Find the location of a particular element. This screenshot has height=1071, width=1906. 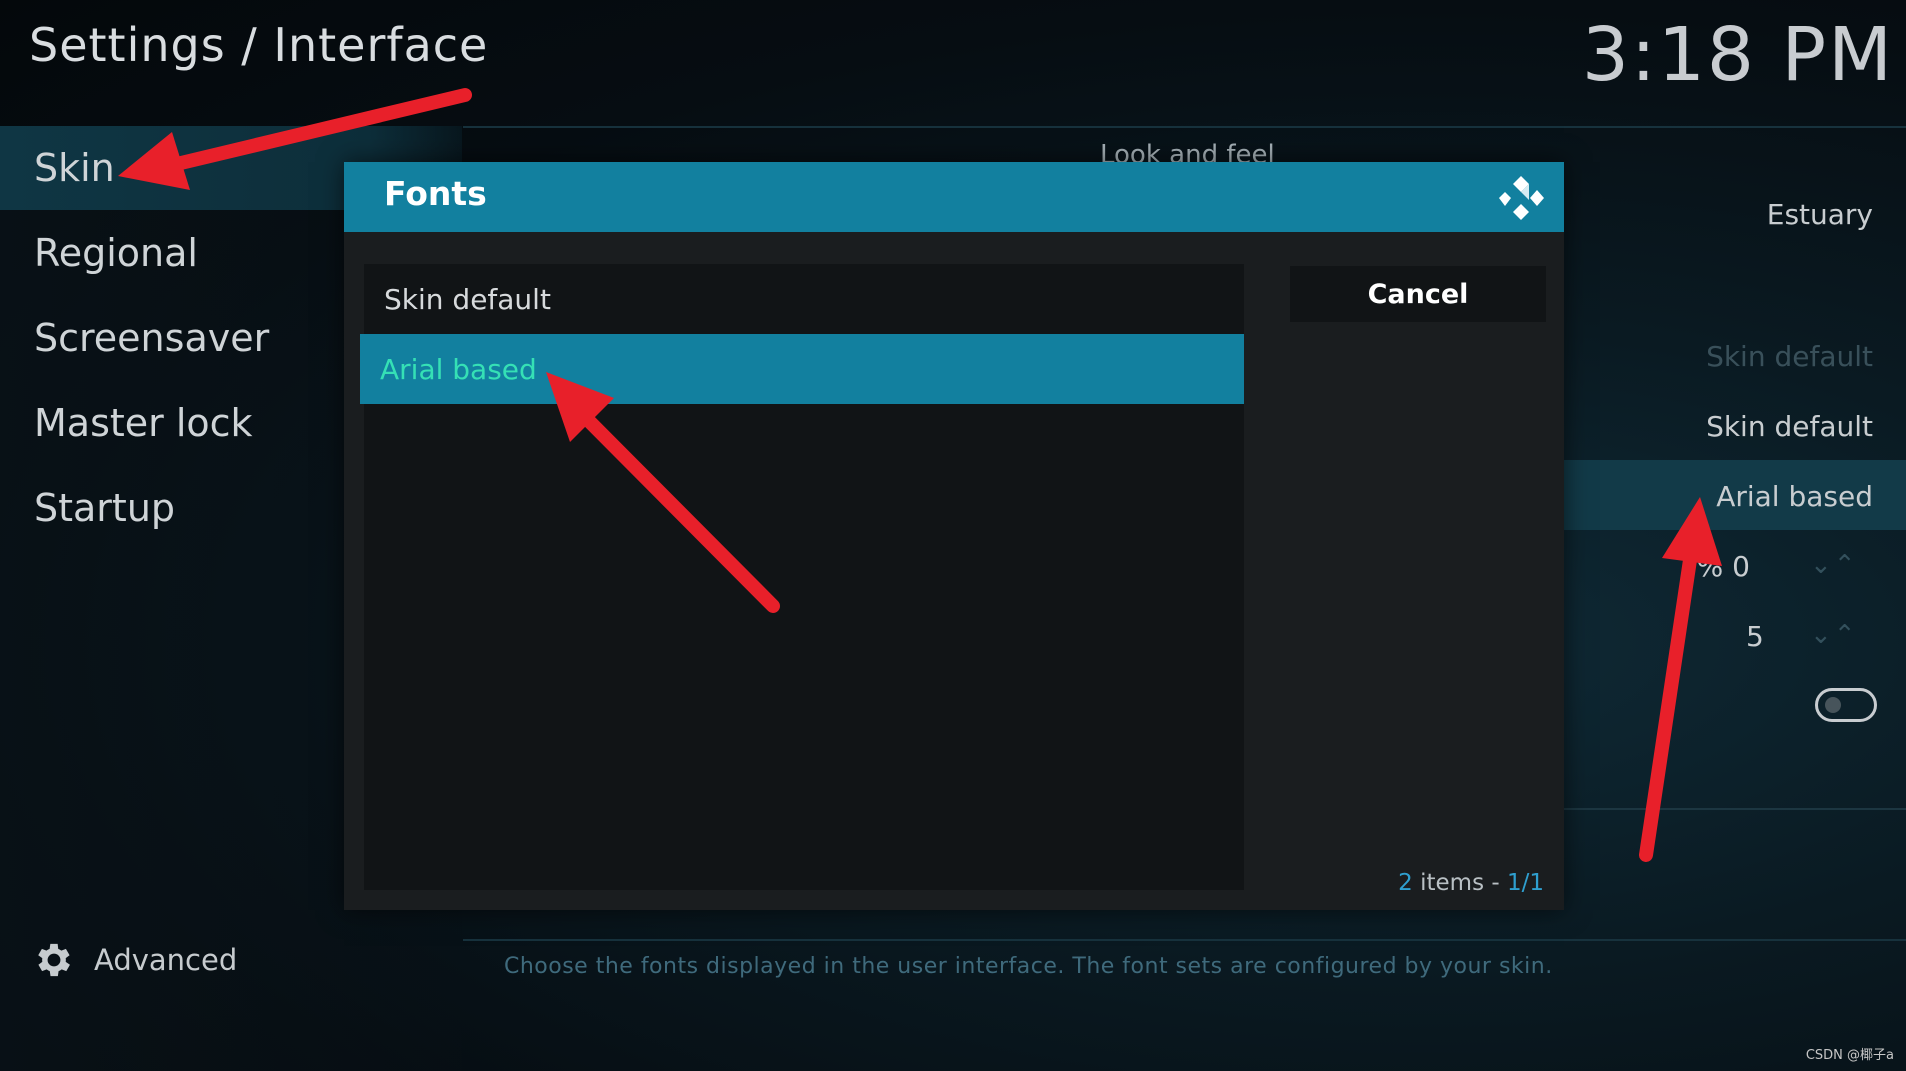

advanced-settings-button: Advanced is located at coordinates (134, 960).